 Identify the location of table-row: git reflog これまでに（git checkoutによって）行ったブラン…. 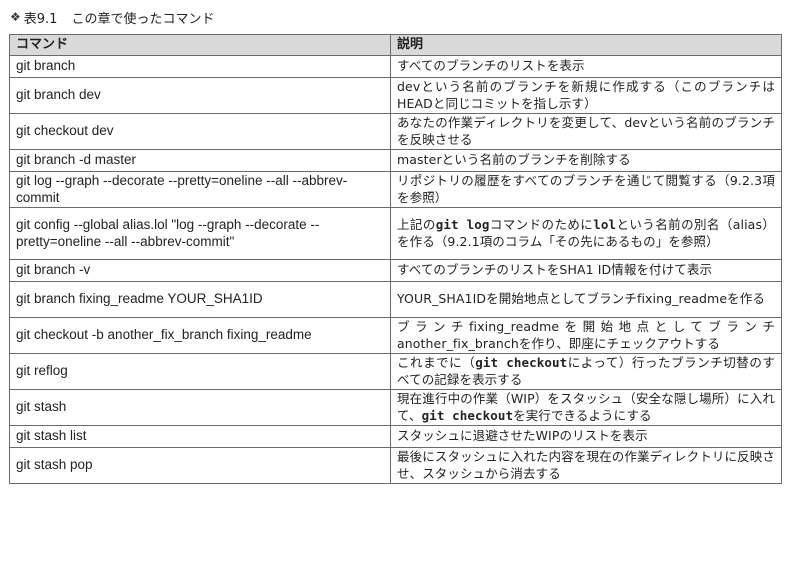
(395, 371).